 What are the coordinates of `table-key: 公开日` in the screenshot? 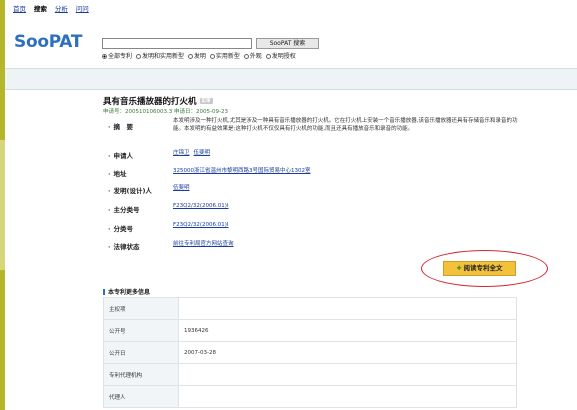 It's located at (141, 352).